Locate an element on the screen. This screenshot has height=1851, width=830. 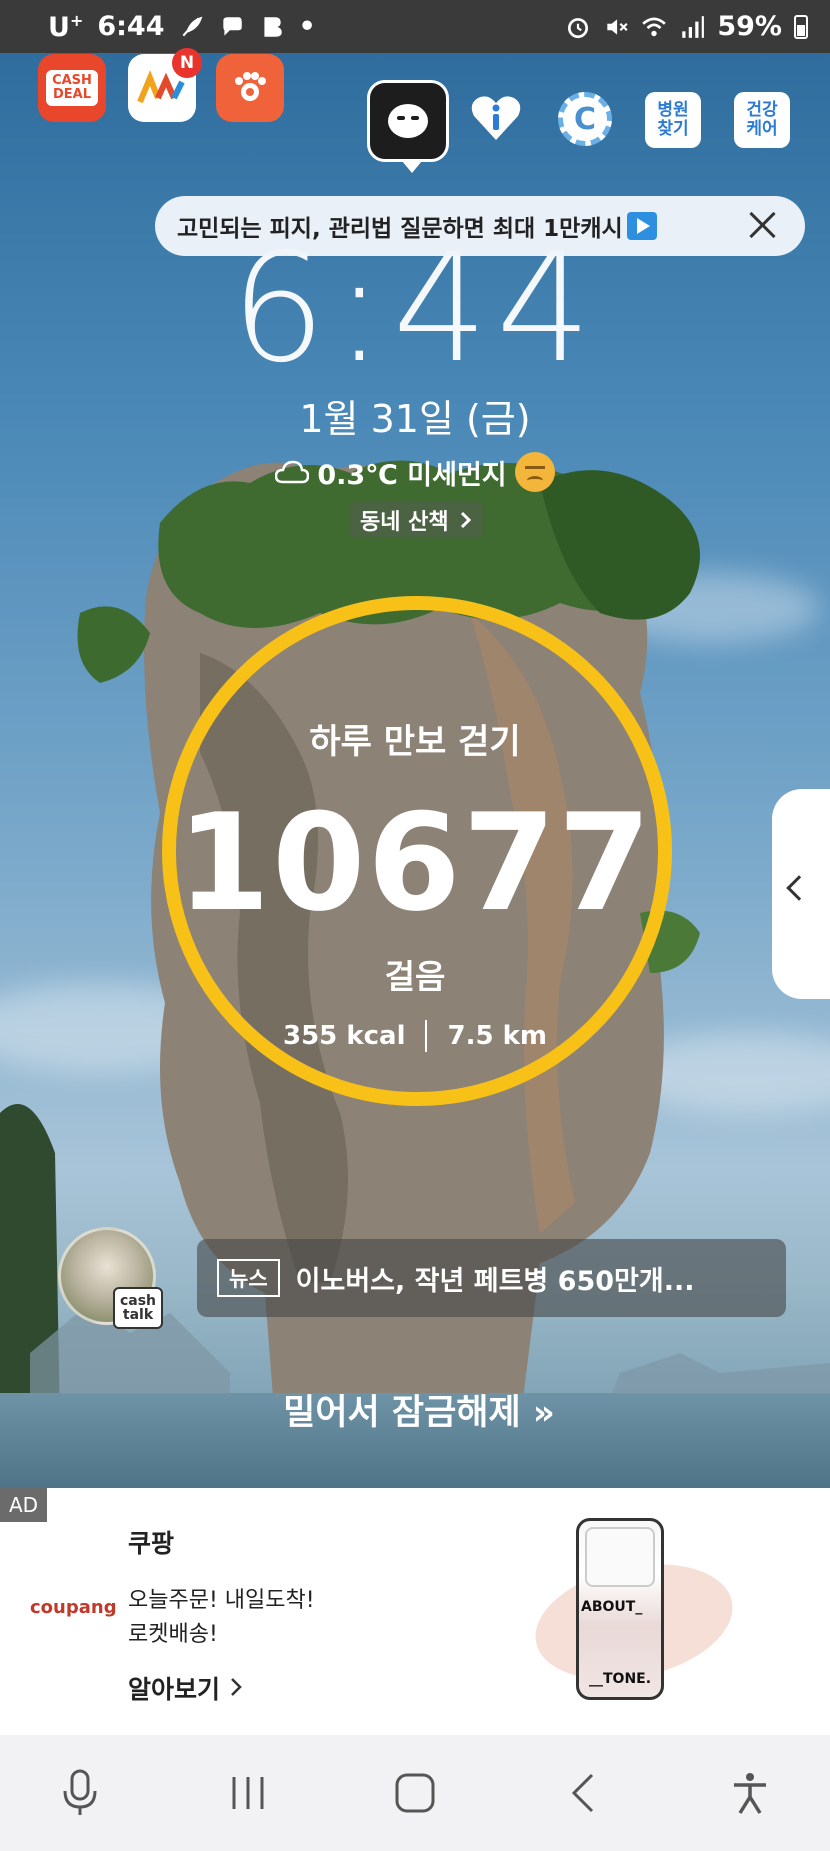
alarm-icon is located at coordinates (578, 27).